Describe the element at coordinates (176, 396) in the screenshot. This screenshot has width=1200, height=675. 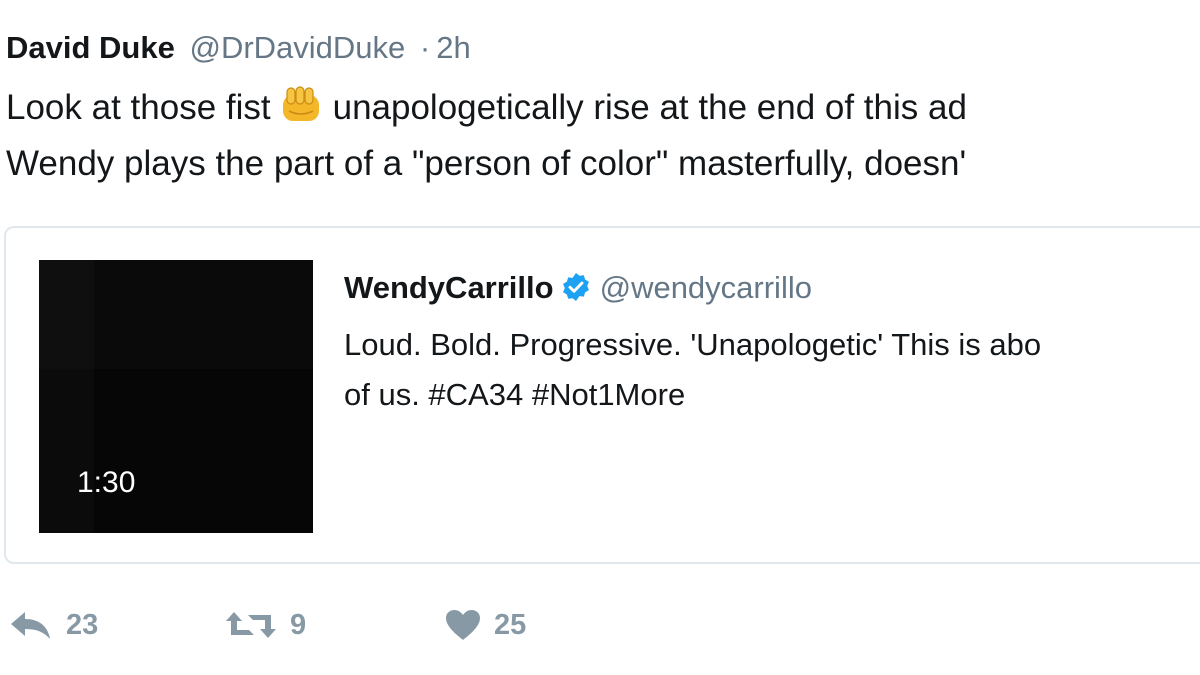
I see `video-thumbnail: 1:30` at that location.